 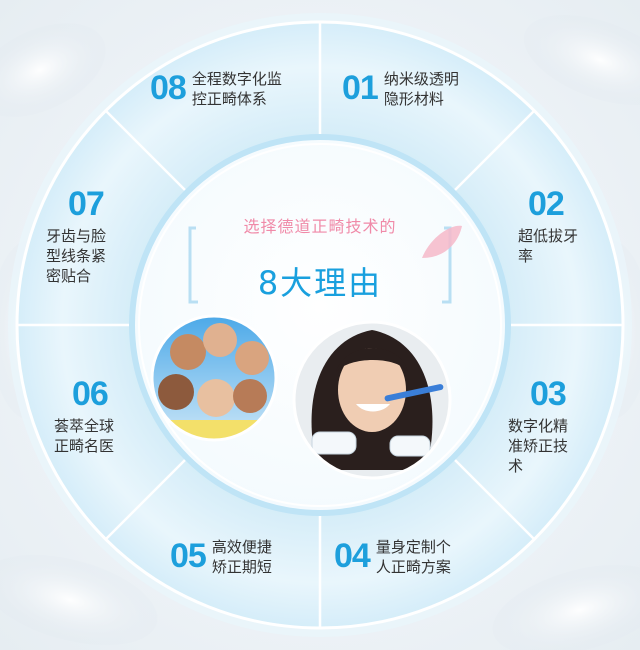 I want to click on headline-subtitle: 选择德道正畸技术的, so click(x=320, y=226).